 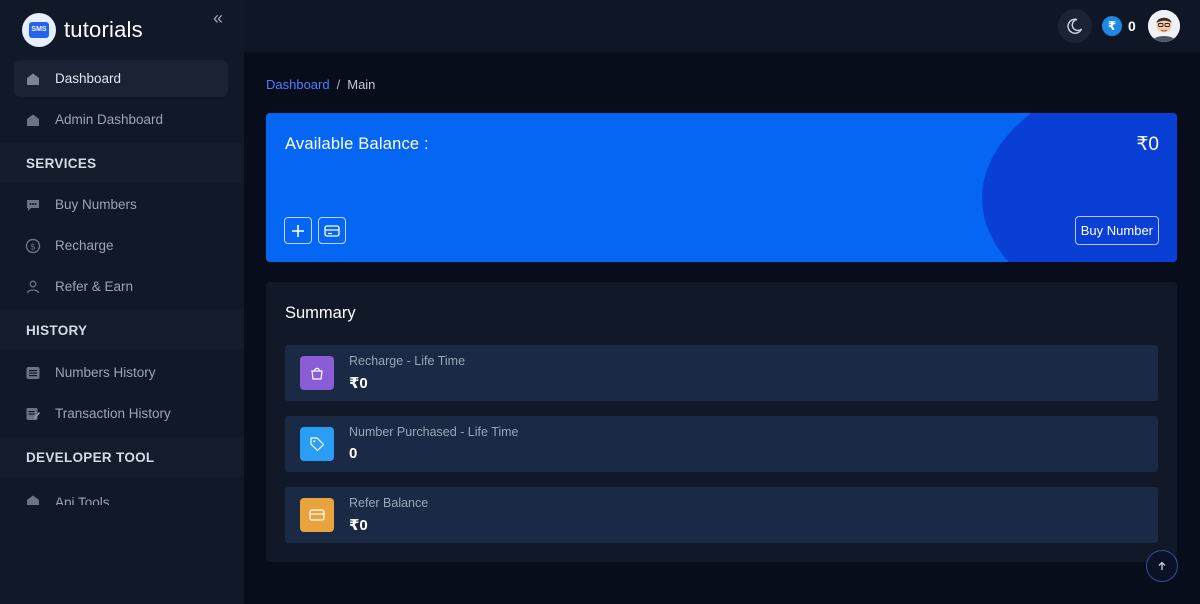 I want to click on sidebar-item-label: Recharge, so click(x=84, y=245).